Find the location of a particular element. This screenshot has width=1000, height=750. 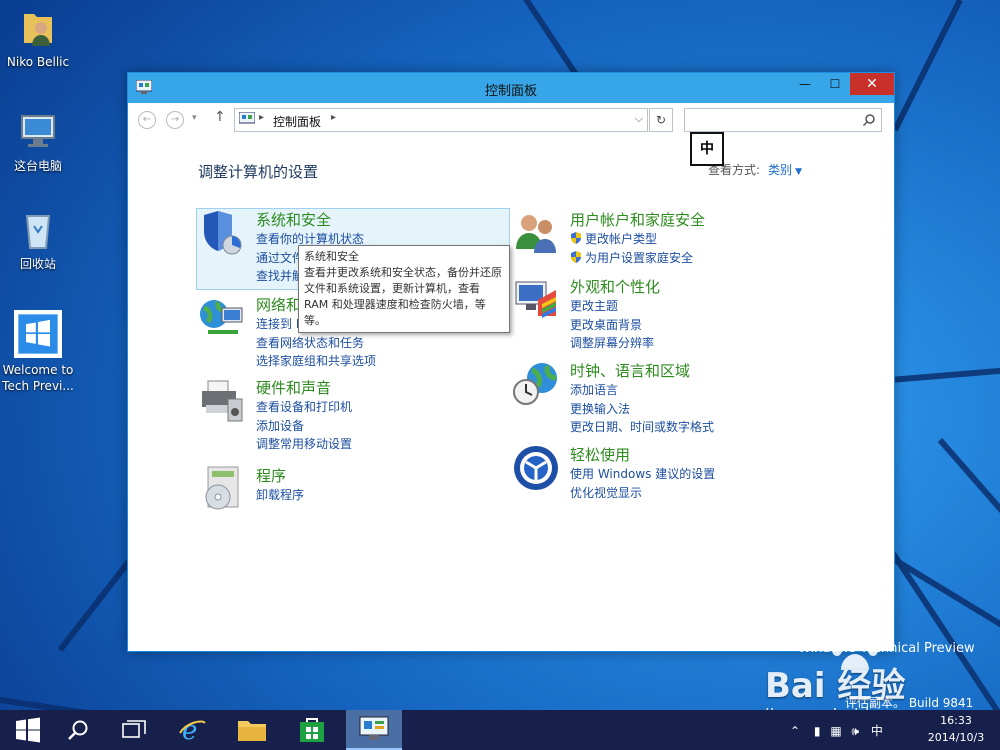

link-change-account-type: 更改帐户类型 is located at coordinates (631, 239).